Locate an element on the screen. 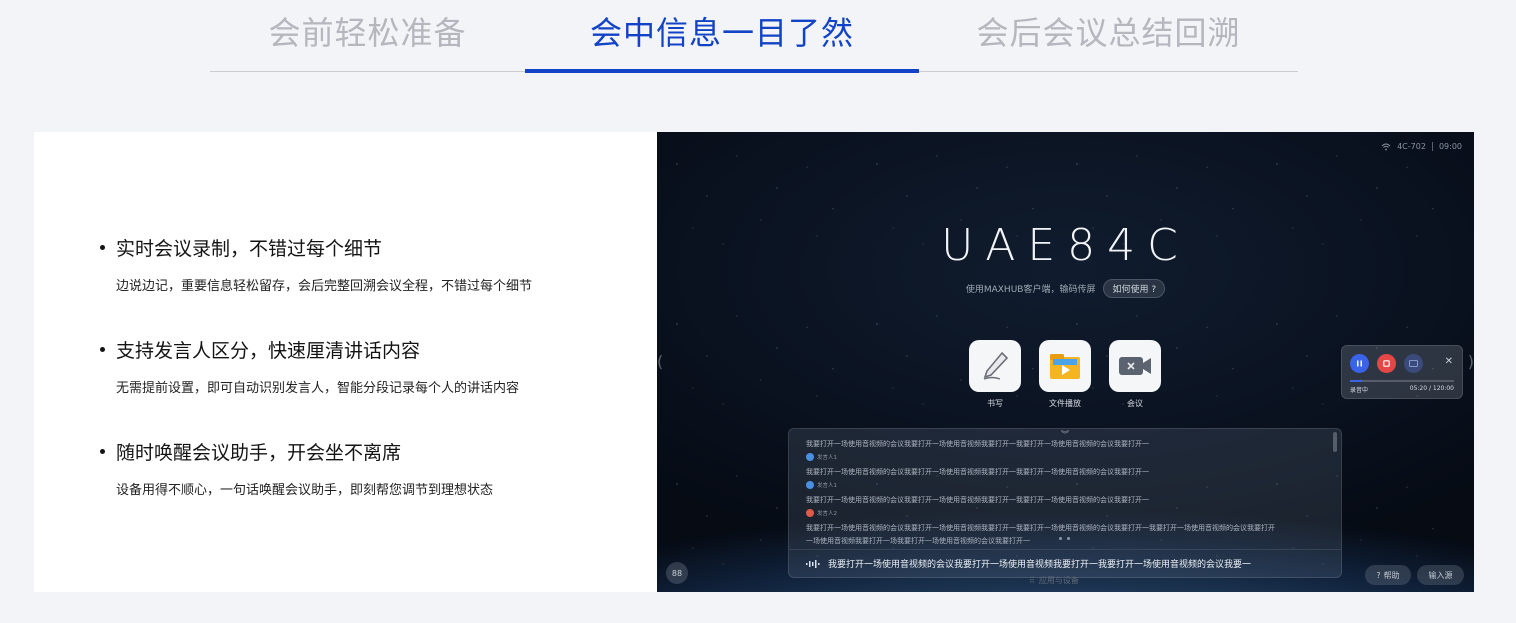  feature-title: 实时会议录制，不错过每个细节 is located at coordinates (249, 249).